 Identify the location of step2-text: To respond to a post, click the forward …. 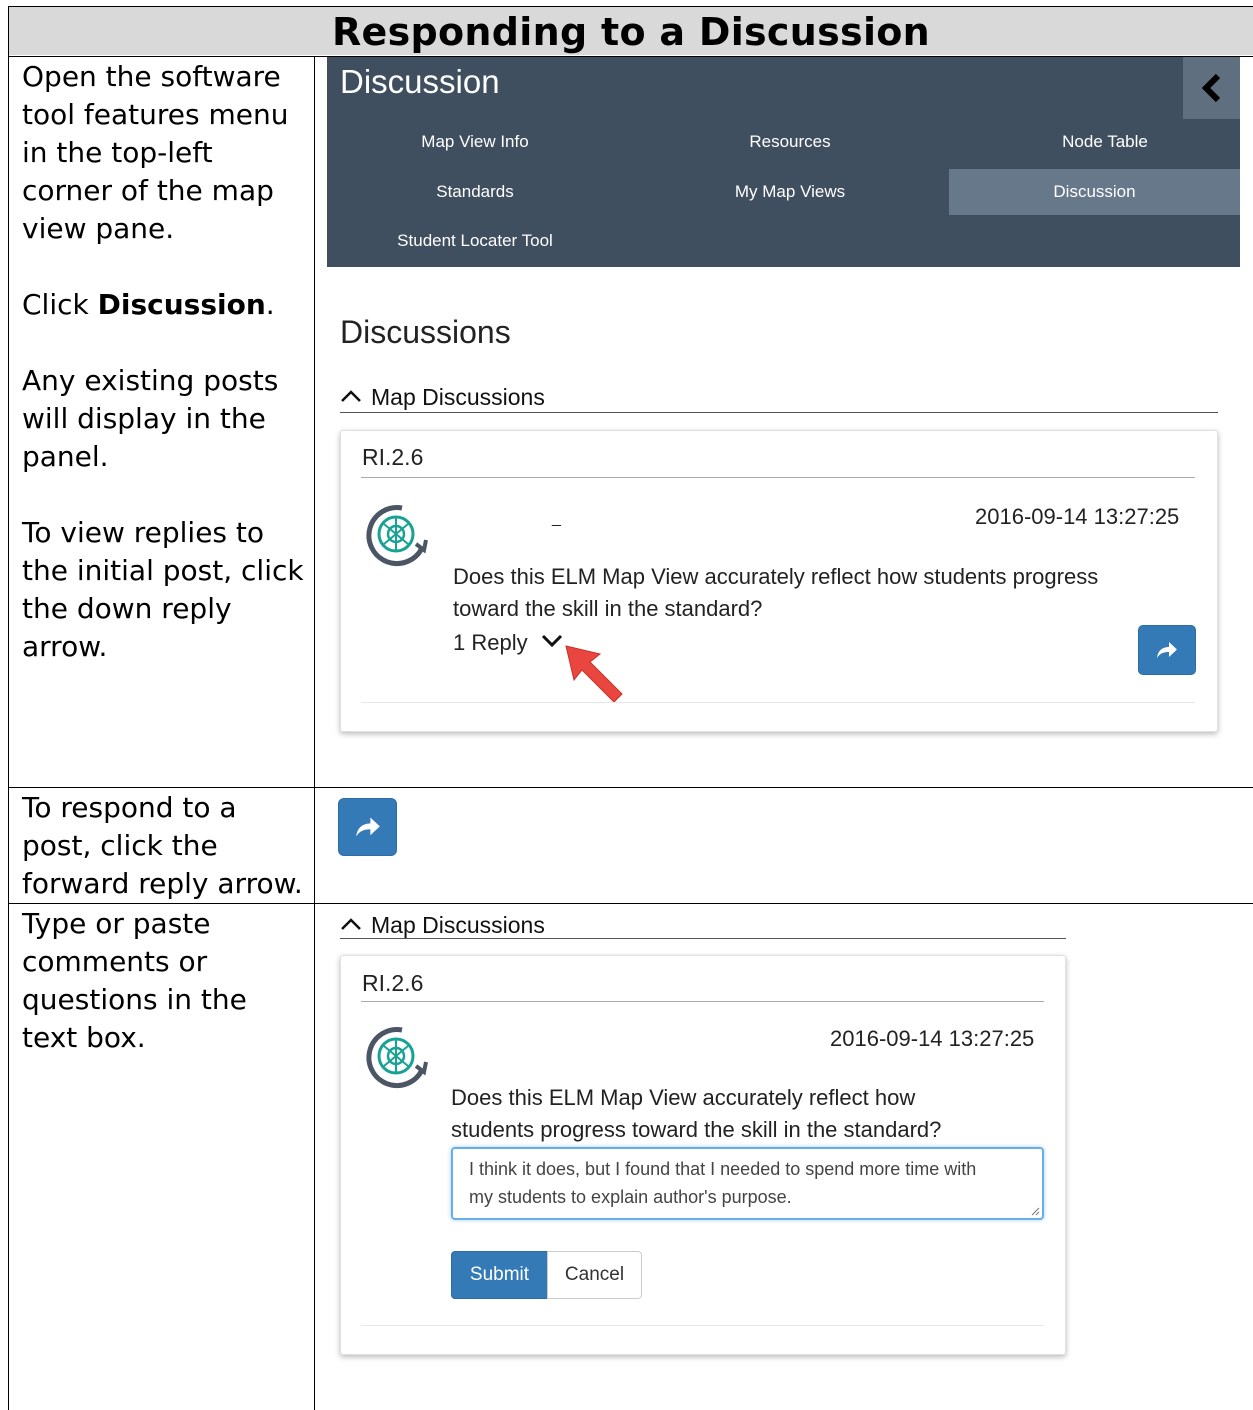
(162, 845).